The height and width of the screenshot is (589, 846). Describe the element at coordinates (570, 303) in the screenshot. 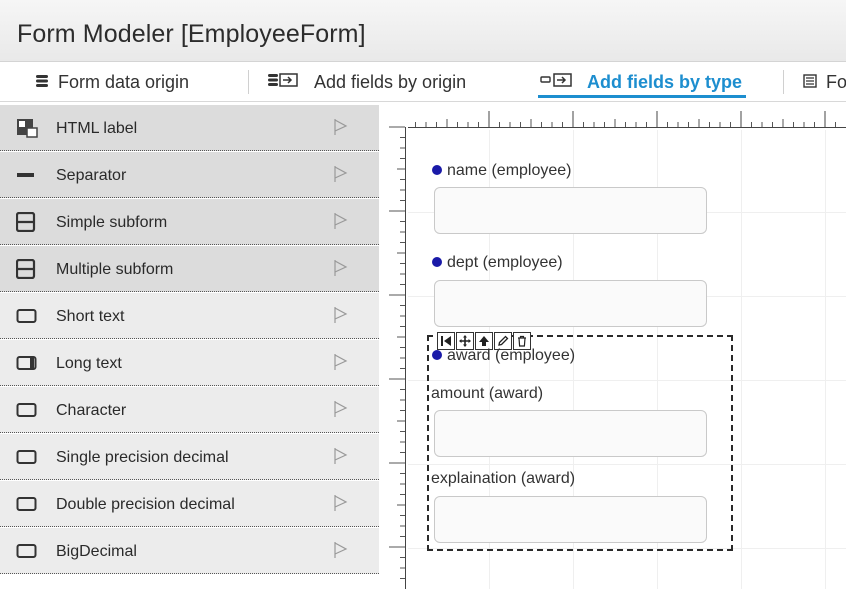

I see `dept-field` at that location.